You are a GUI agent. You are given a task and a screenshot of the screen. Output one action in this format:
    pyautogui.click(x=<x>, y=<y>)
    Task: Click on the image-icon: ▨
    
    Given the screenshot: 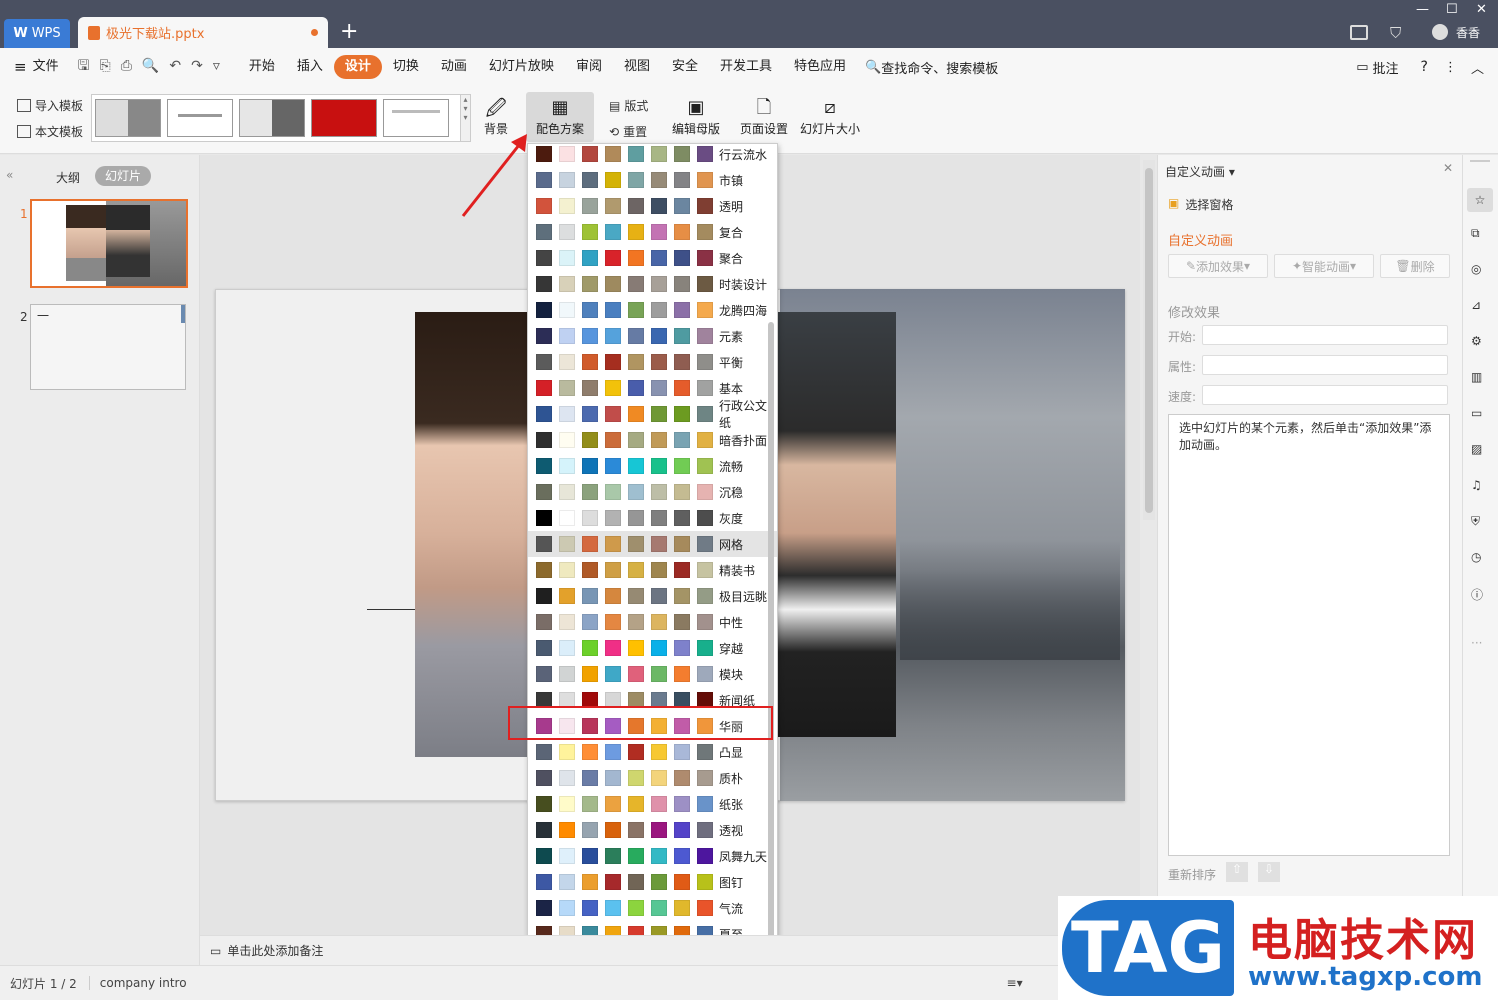 What is the action you would take?
    pyautogui.click(x=1476, y=449)
    